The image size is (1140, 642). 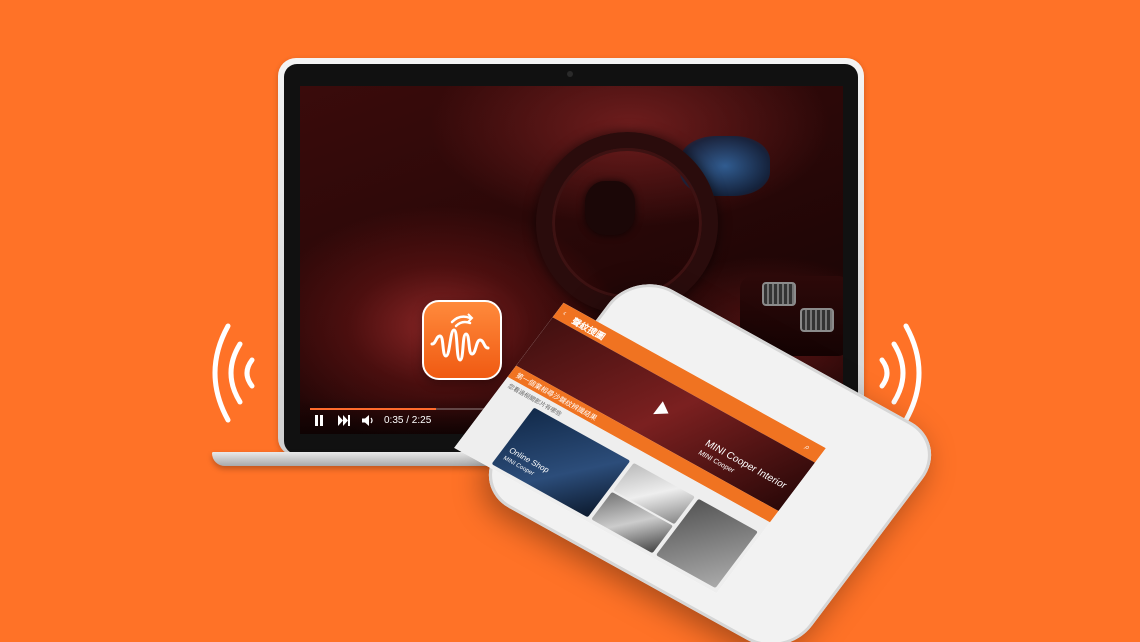 I want to click on pause-icon, so click(x=319, y=422).